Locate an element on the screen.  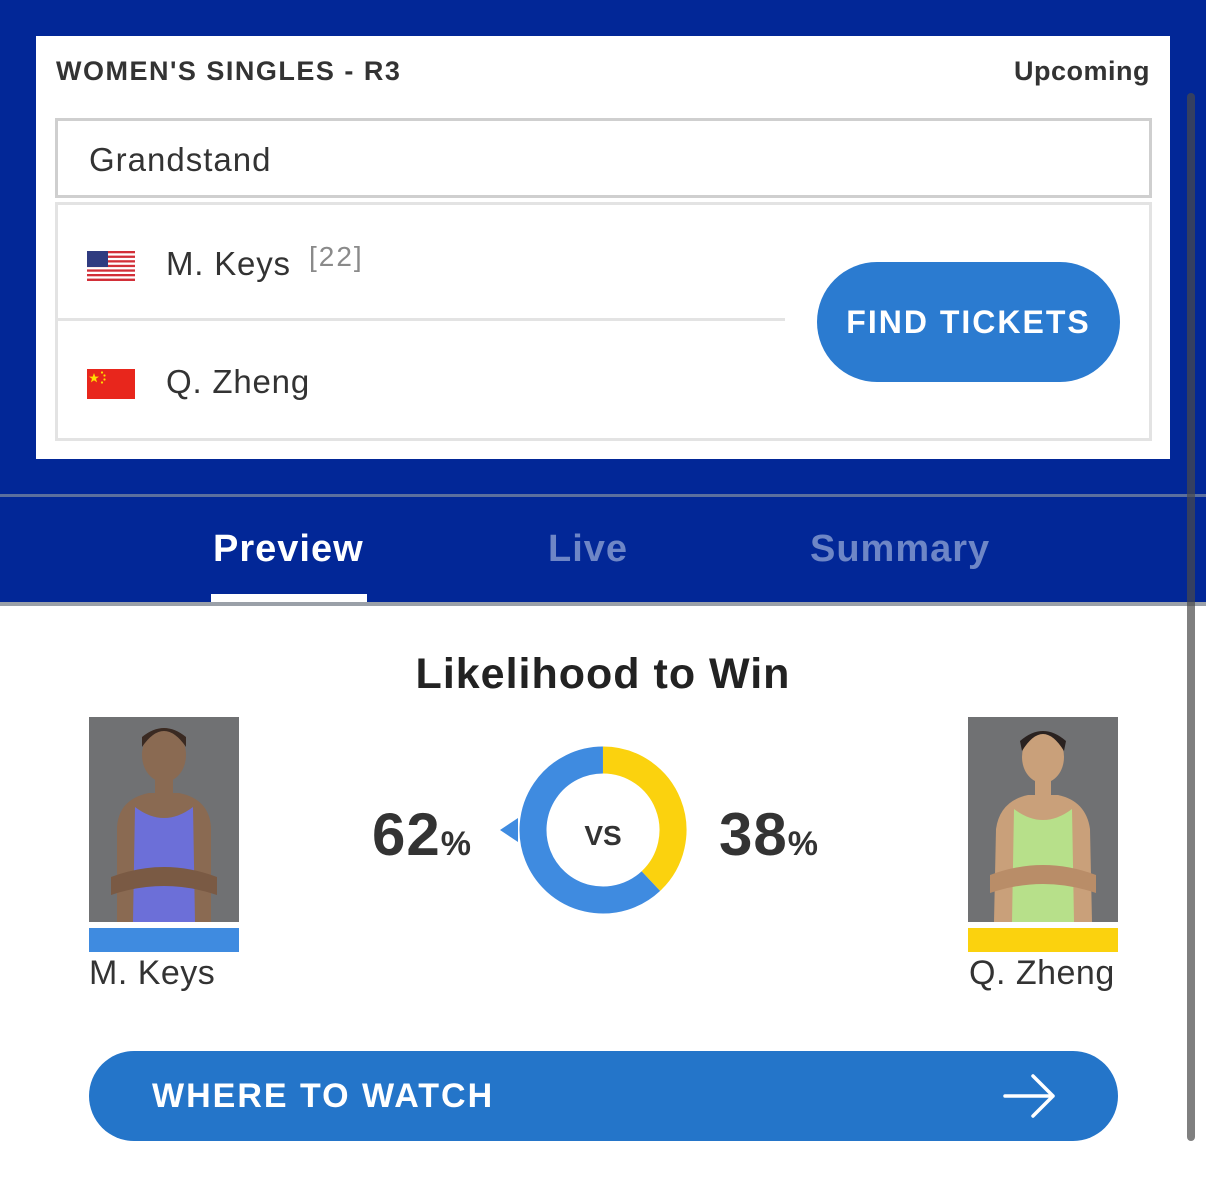
match-status: Upcoming is located at coordinates (1082, 71).